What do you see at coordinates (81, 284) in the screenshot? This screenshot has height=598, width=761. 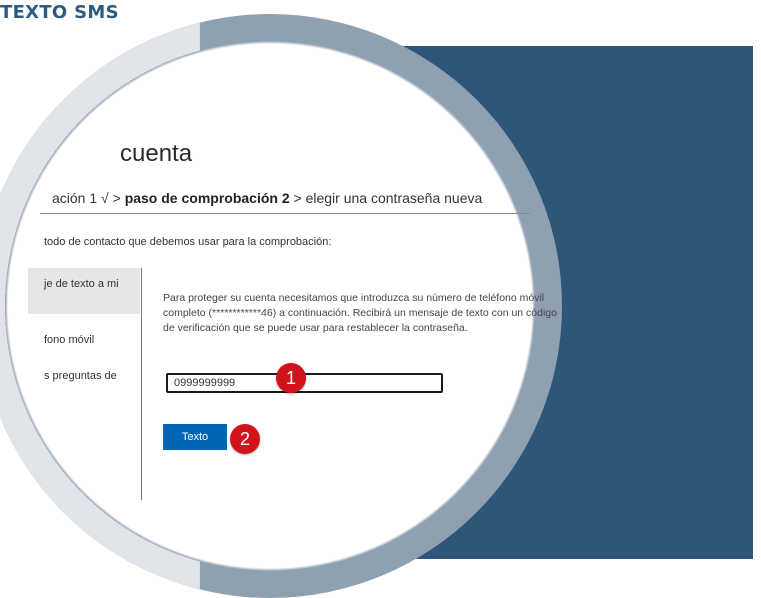 I see `sidebar-item-label: je de texto a mi` at bounding box center [81, 284].